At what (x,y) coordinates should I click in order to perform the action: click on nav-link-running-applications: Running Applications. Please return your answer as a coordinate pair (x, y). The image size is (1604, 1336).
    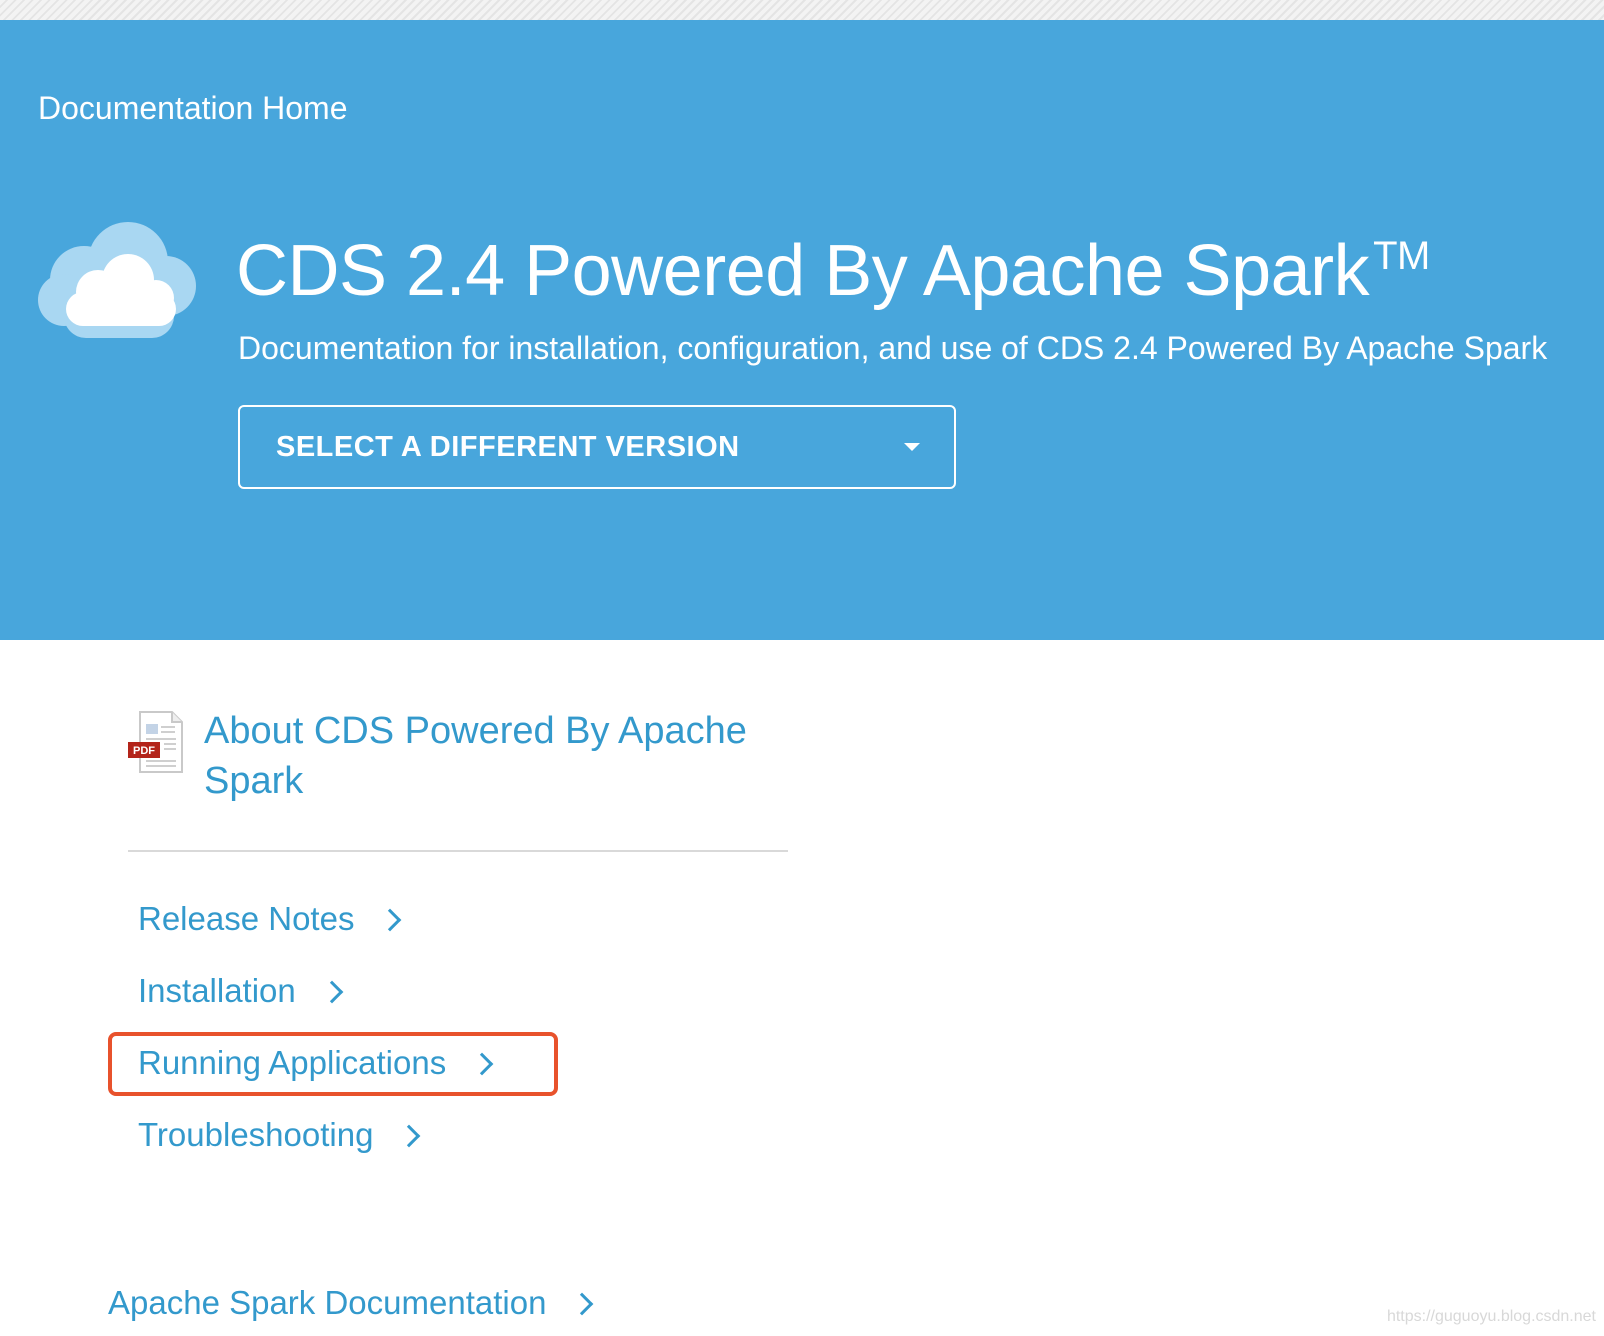
    Looking at the image, I should click on (316, 1063).